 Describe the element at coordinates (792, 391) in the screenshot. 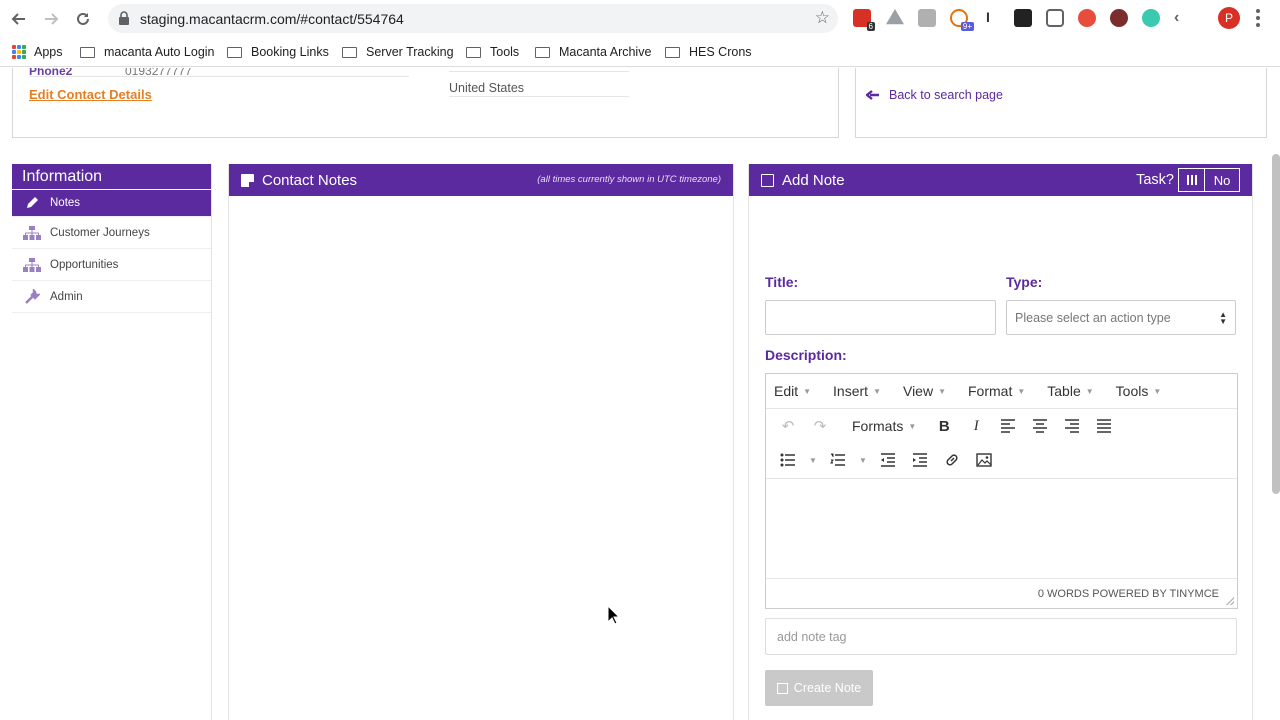

I see `menu-edit: Edit ▼` at that location.